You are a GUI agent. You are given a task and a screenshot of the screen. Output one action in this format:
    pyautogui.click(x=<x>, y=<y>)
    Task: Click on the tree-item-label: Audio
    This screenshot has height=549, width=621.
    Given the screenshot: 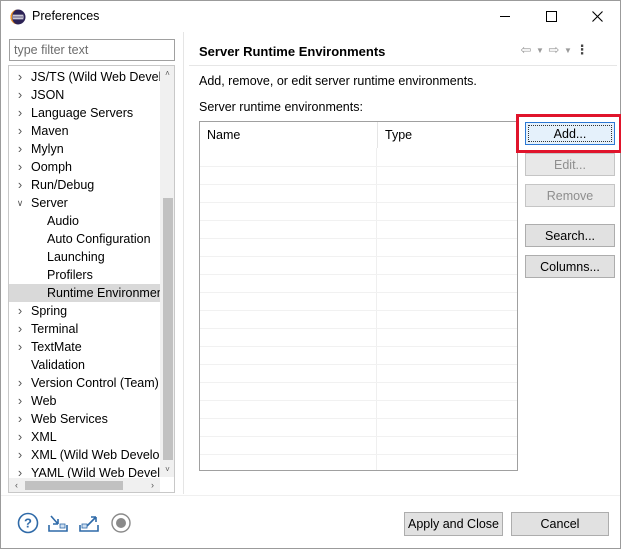 What is the action you would take?
    pyautogui.click(x=63, y=221)
    